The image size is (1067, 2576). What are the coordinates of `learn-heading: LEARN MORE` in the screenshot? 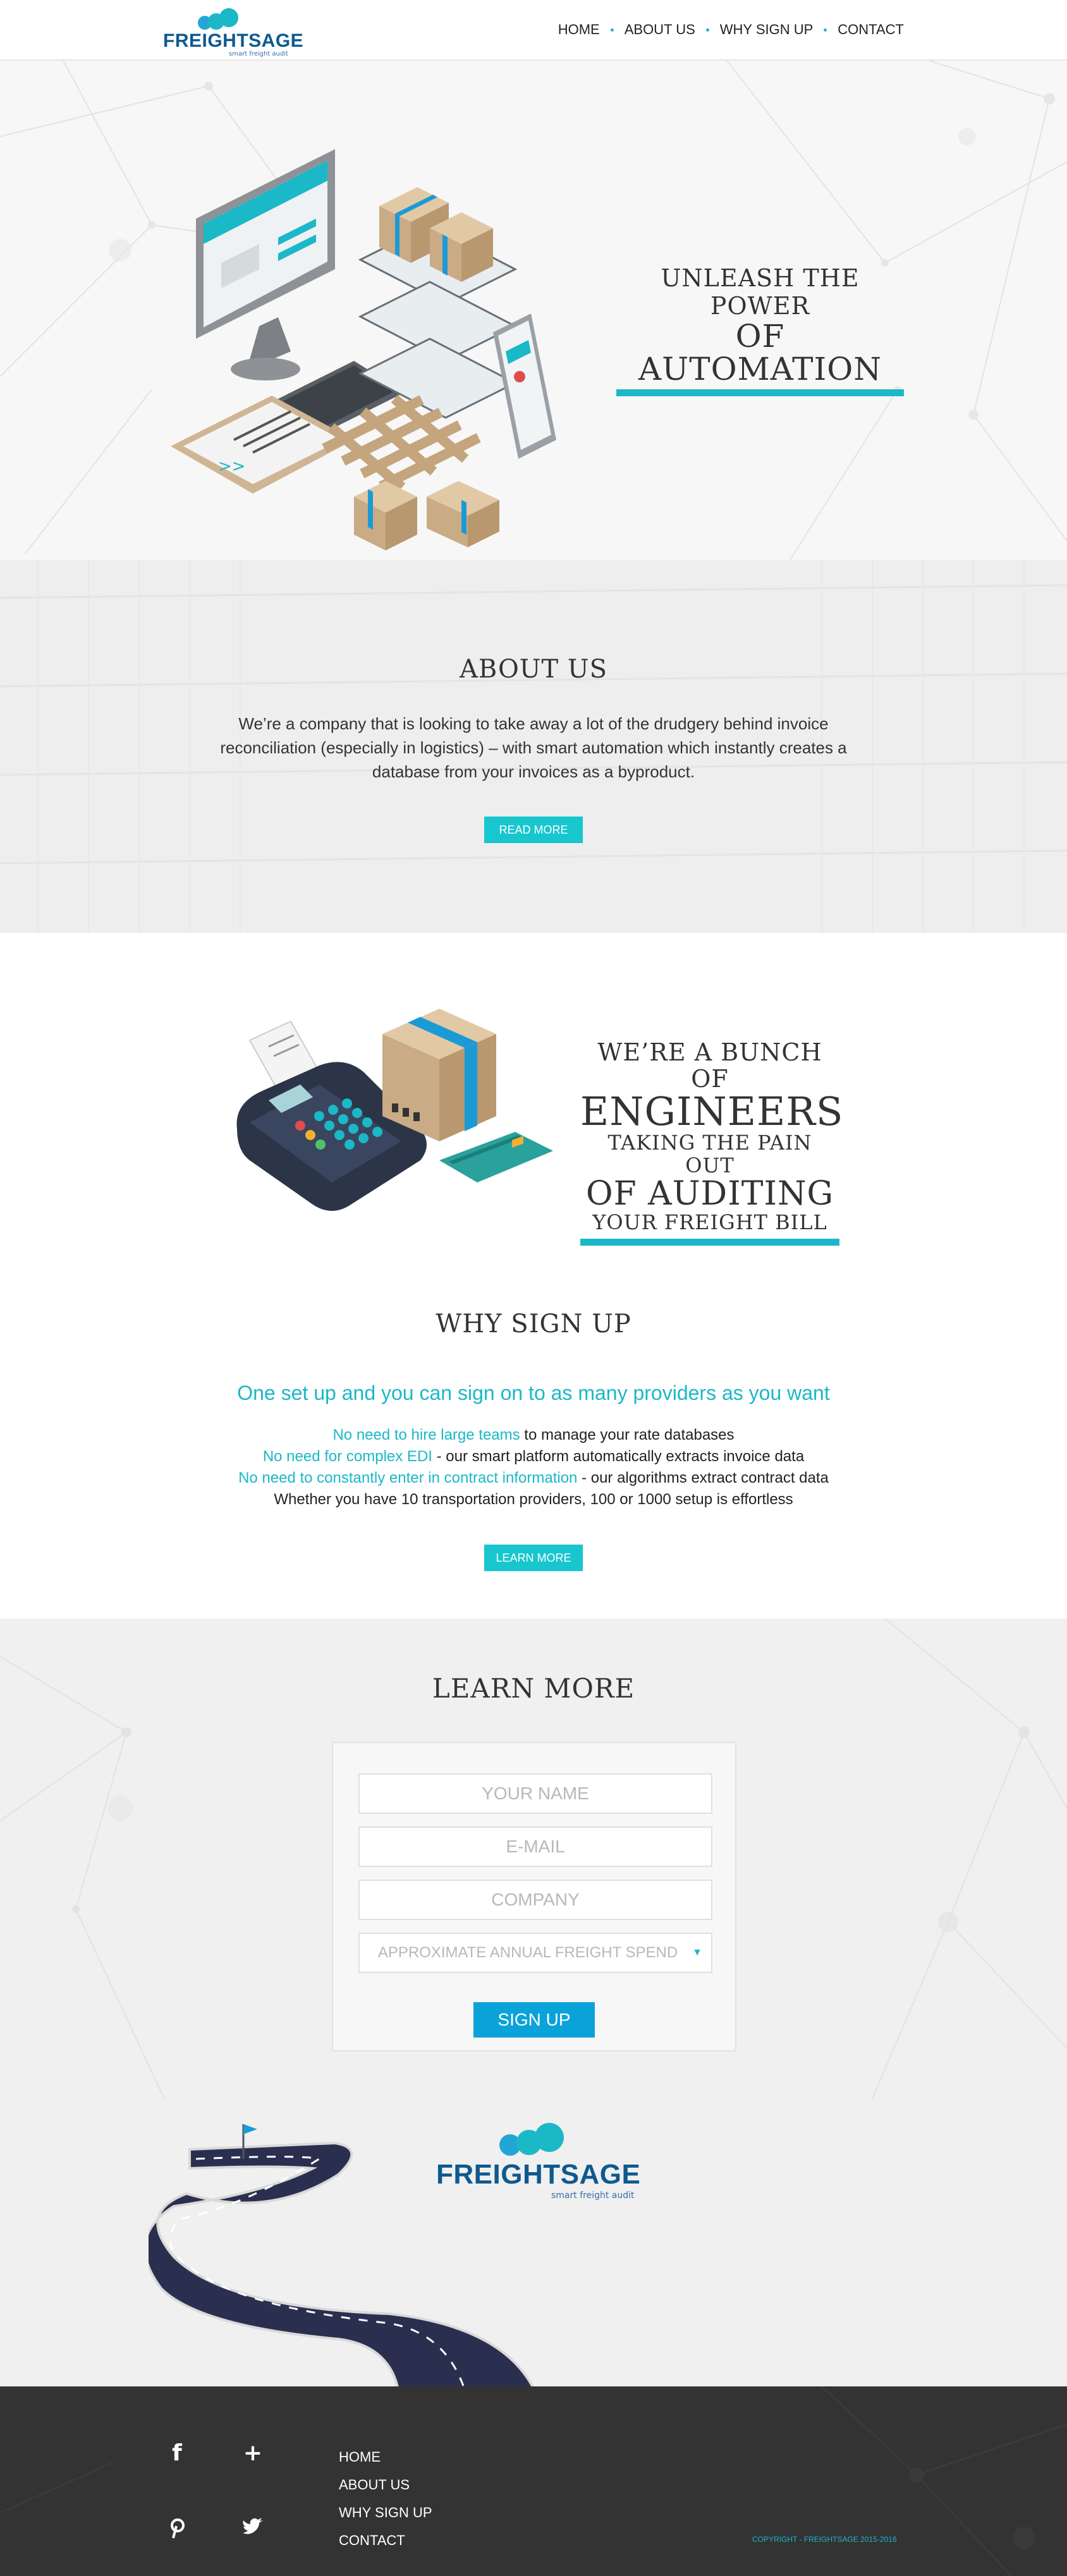 It's located at (533, 1688).